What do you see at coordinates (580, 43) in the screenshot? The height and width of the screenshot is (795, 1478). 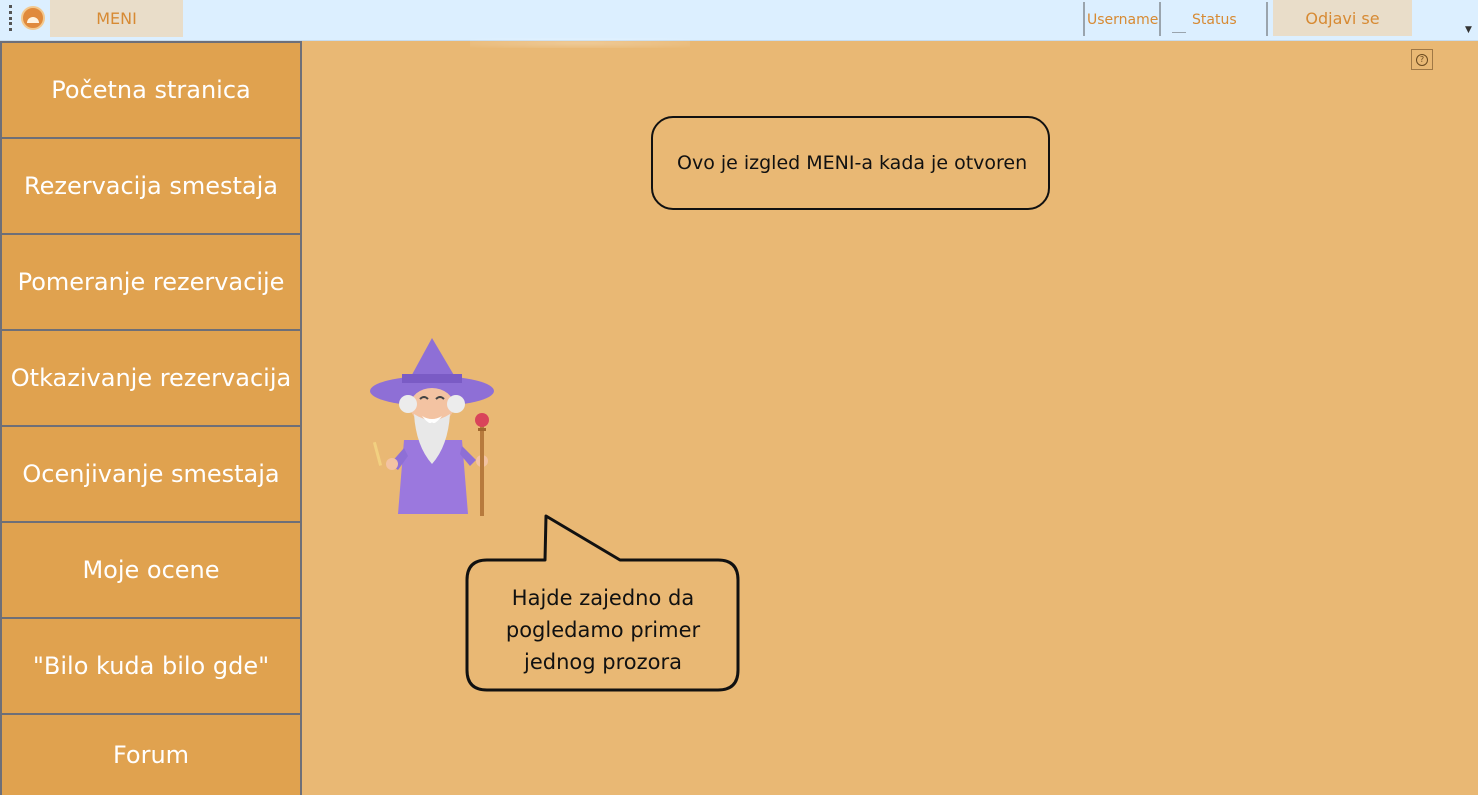 I see `decorative-shadow` at bounding box center [580, 43].